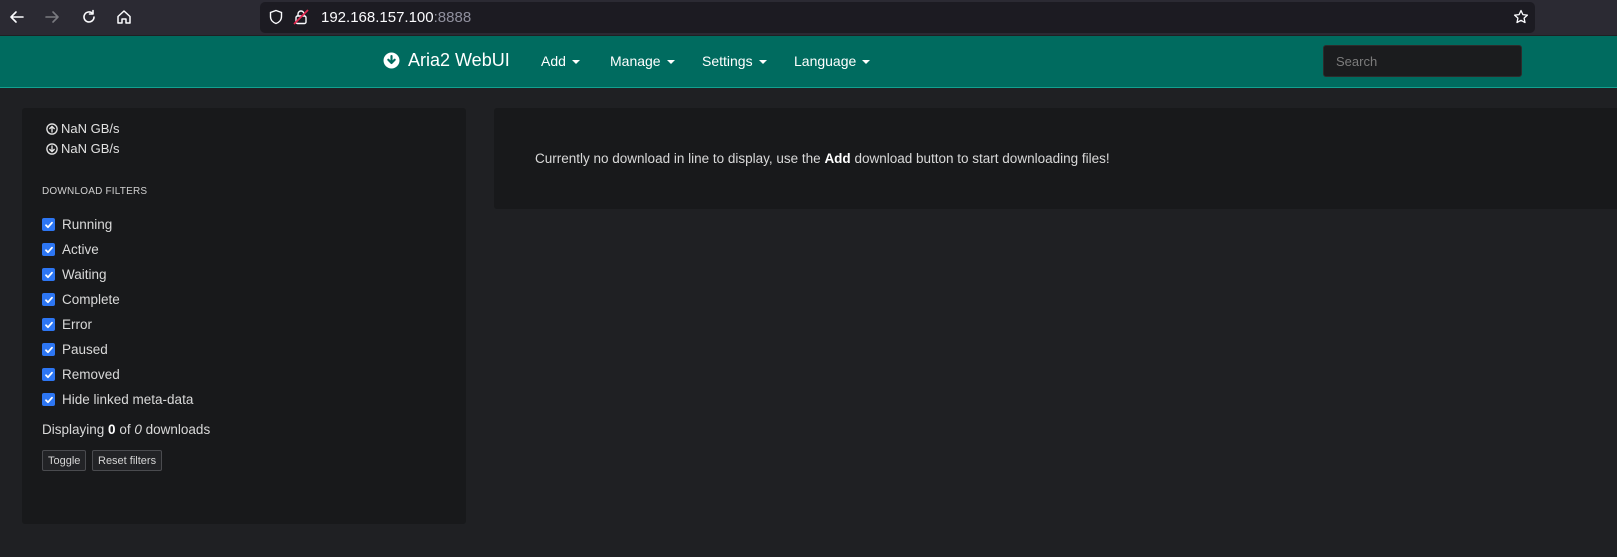 The width and height of the screenshot is (1617, 557). What do you see at coordinates (91, 374) in the screenshot?
I see `filter-label: Removed` at bounding box center [91, 374].